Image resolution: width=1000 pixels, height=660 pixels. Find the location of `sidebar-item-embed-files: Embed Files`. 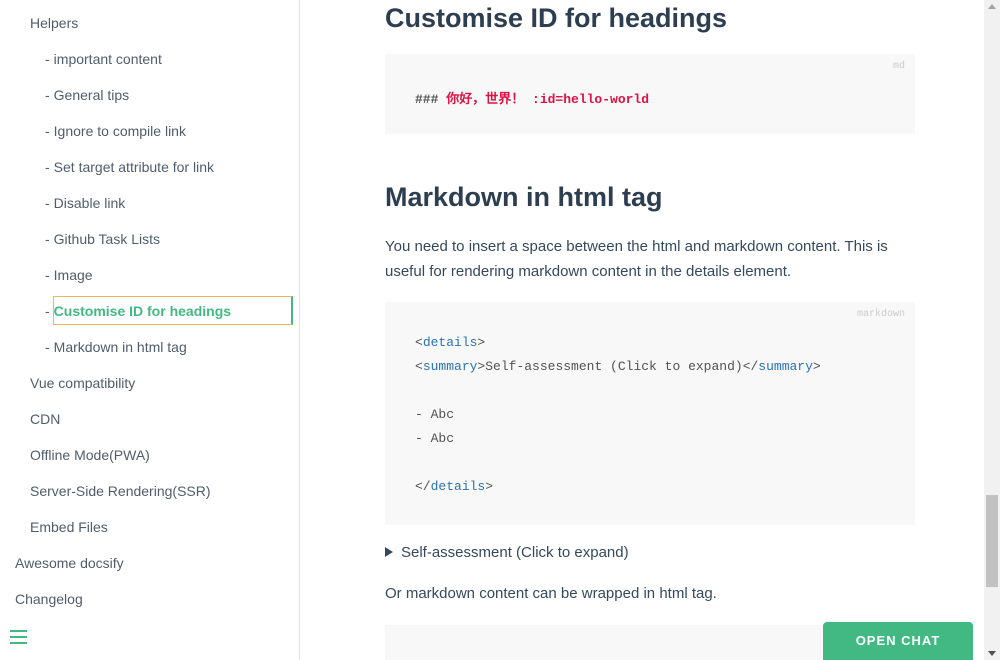

sidebar-item-embed-files: Embed Files is located at coordinates (69, 527).